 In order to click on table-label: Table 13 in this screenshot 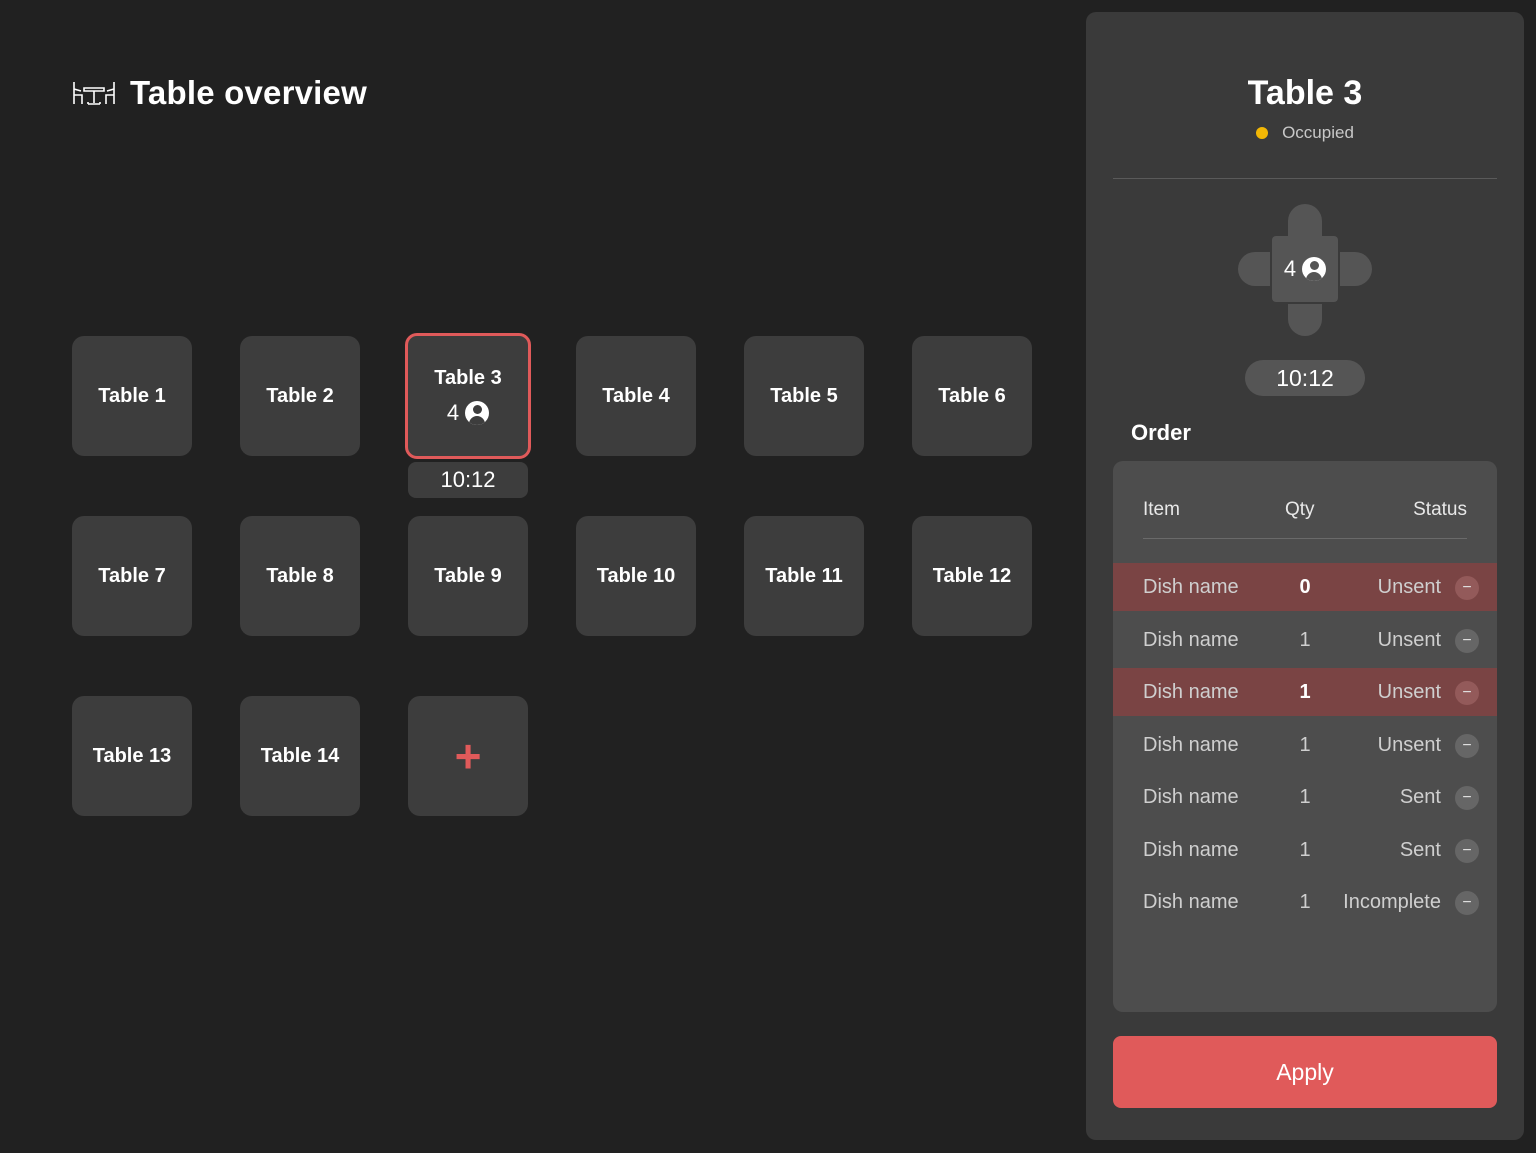, I will do `click(132, 755)`.